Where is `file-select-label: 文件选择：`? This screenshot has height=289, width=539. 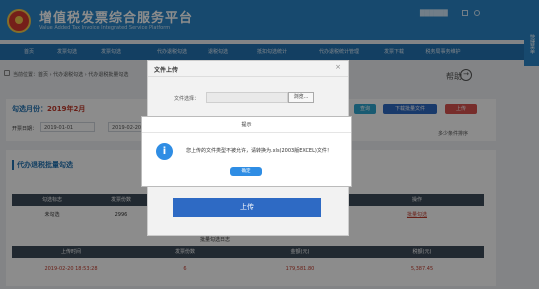
file-select-label: 文件选择： is located at coordinates (187, 99).